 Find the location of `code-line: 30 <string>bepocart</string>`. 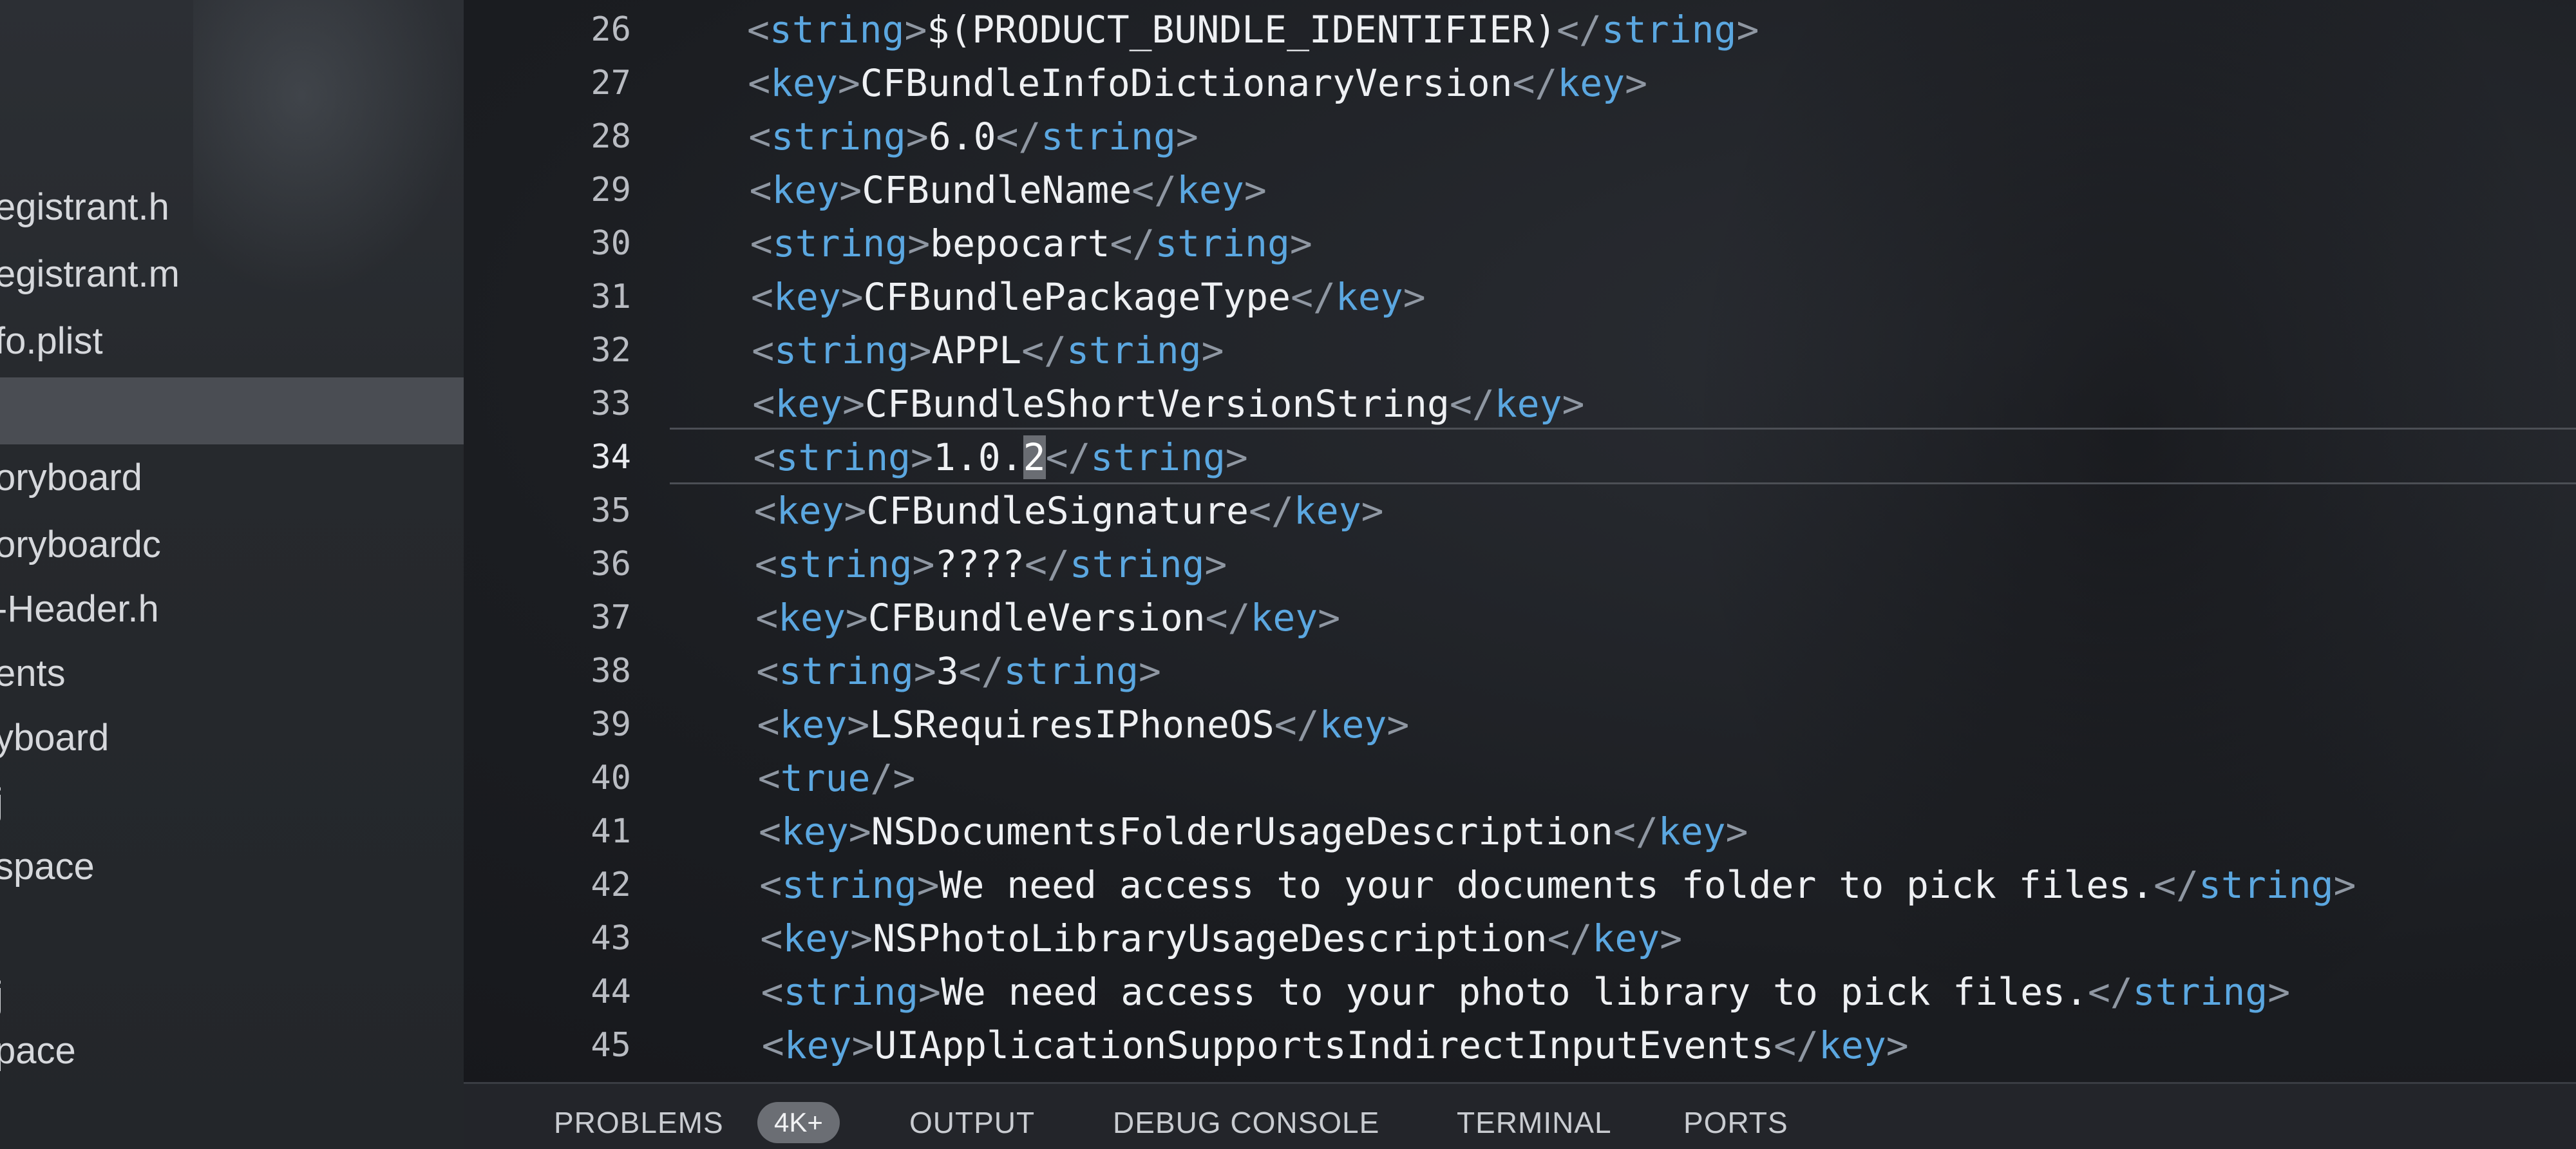

code-line: 30 <string>bepocart</string> is located at coordinates (1520, 243).